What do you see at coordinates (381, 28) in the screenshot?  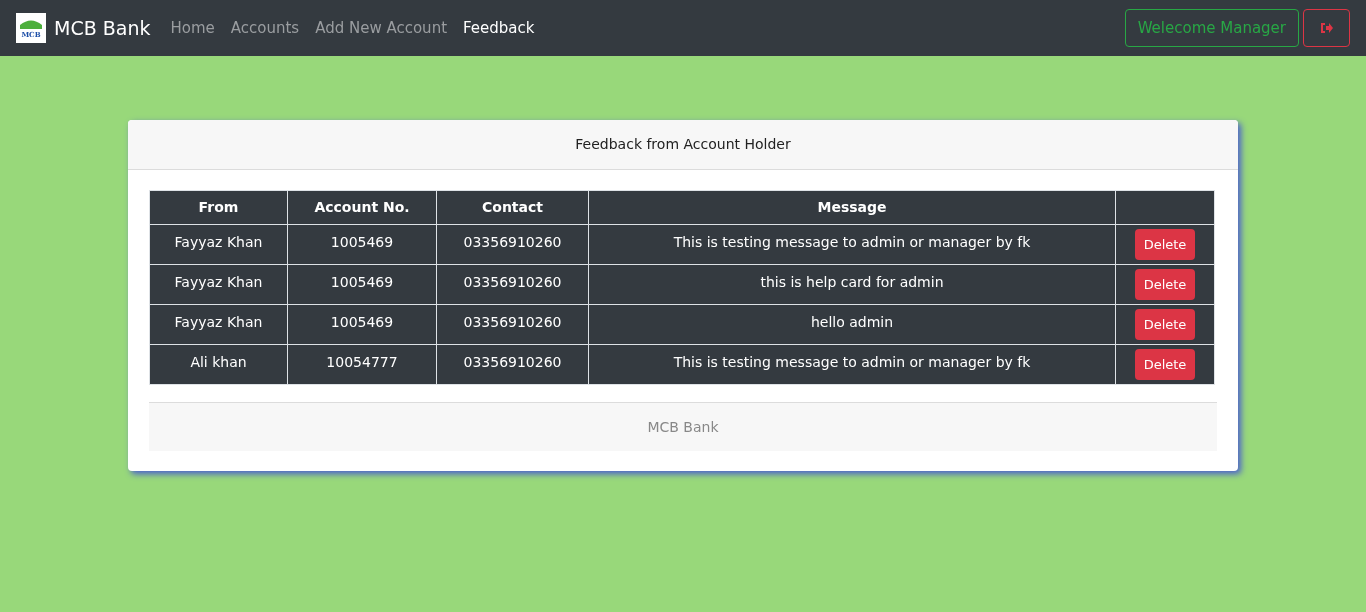 I see `nav-link: Add New Account` at bounding box center [381, 28].